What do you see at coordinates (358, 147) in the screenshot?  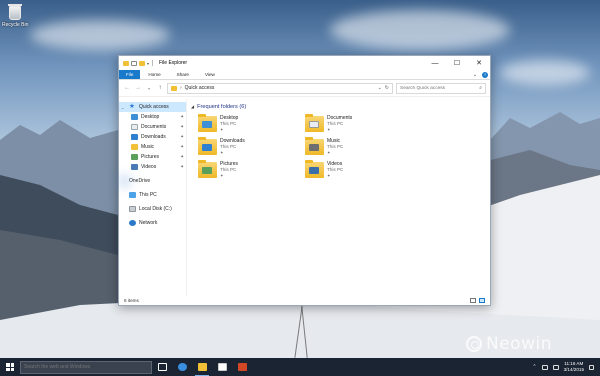 I see `folder-tile-music: Music This PC ✦` at bounding box center [358, 147].